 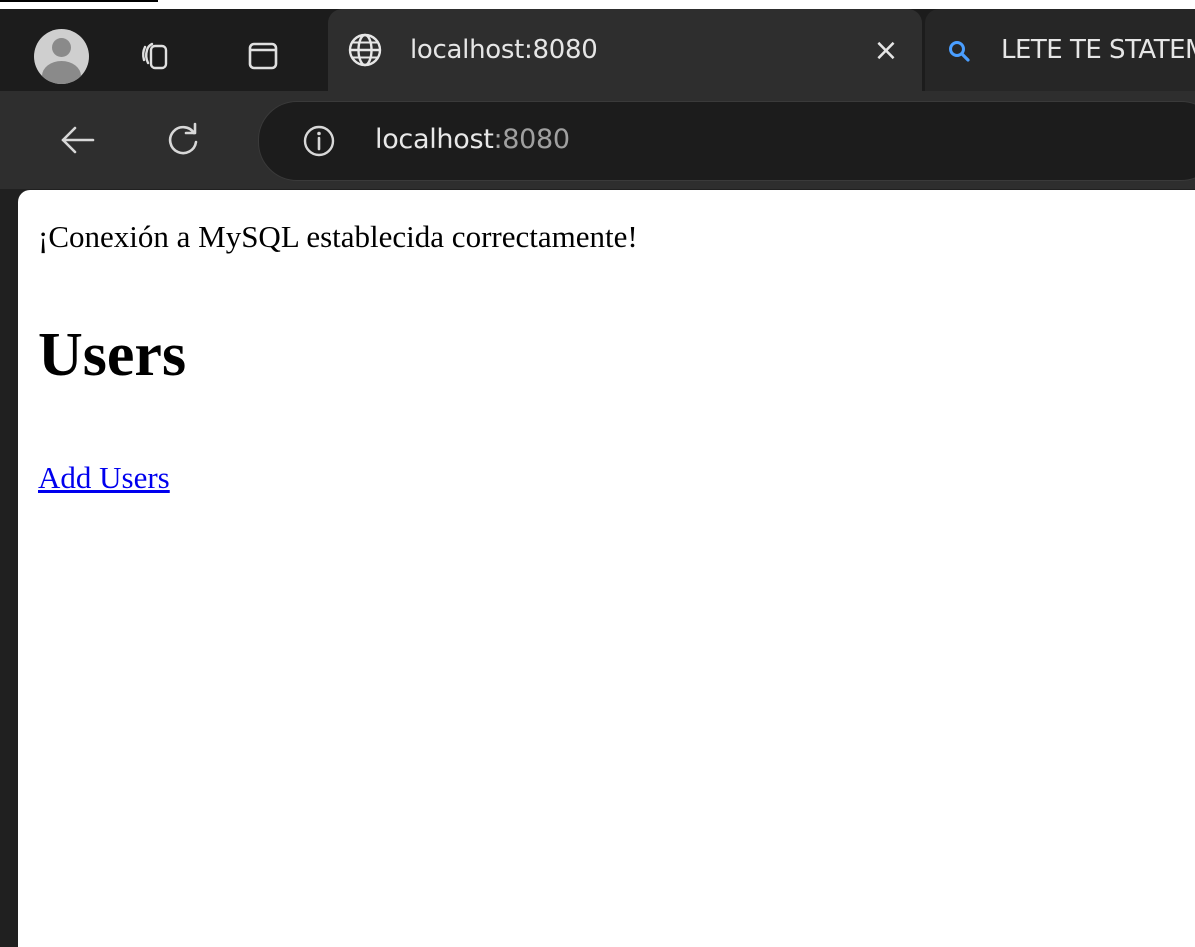 What do you see at coordinates (319, 141) in the screenshot?
I see `info-icon` at bounding box center [319, 141].